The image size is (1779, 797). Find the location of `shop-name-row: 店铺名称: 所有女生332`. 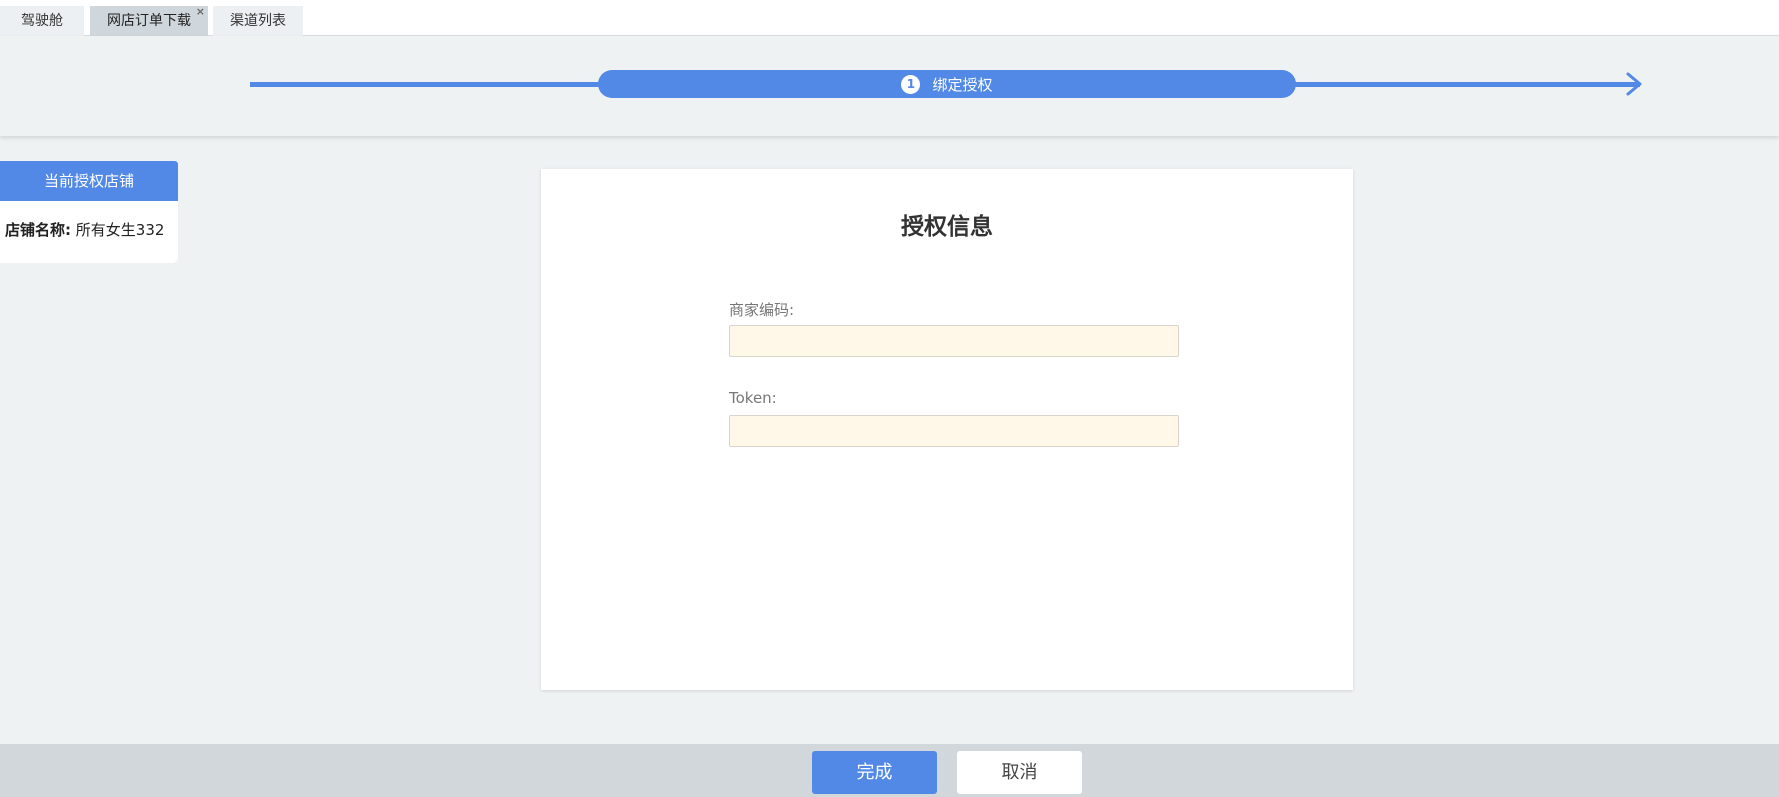

shop-name-row: 店铺名称: 所有女生332 is located at coordinates (89, 220).